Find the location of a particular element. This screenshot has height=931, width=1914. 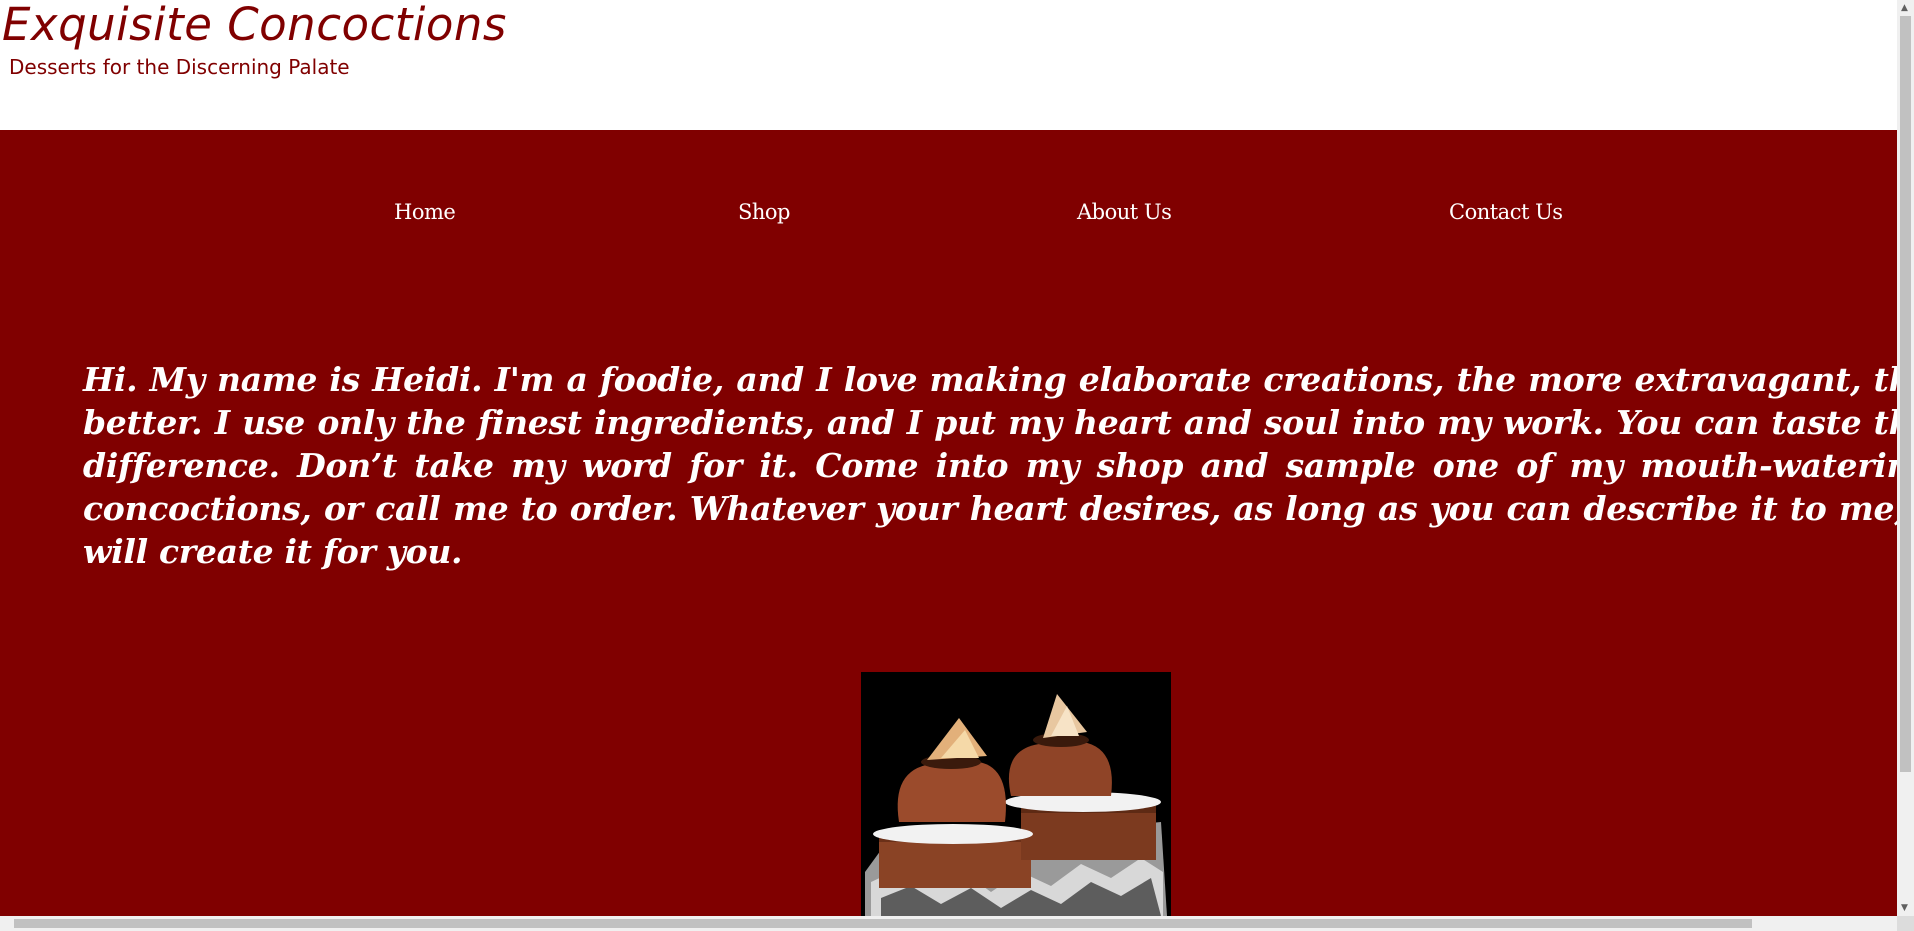

scrollbar-corner is located at coordinates (1905, 923).